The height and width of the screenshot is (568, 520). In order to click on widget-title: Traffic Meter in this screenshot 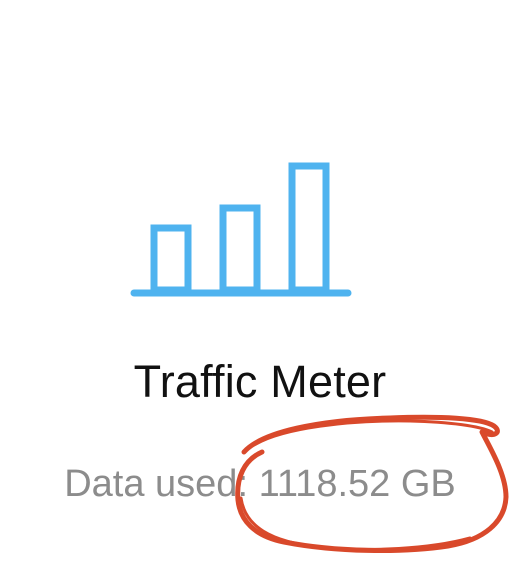, I will do `click(260, 381)`.